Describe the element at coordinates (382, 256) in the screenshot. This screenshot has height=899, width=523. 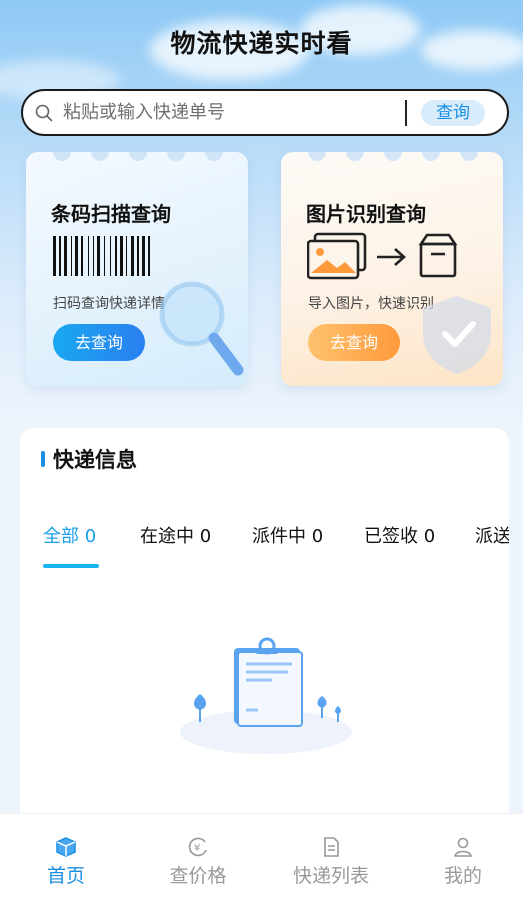
I see `image-to-box-icon` at that location.